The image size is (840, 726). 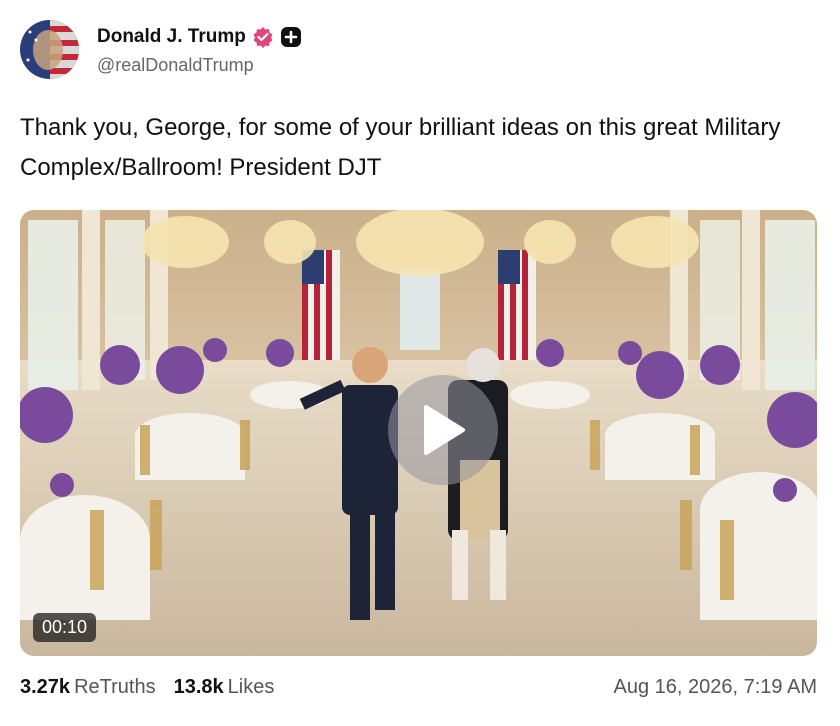 I want to click on author-names: Donald J. Trump @realDonaldTrump, so click(x=199, y=50).